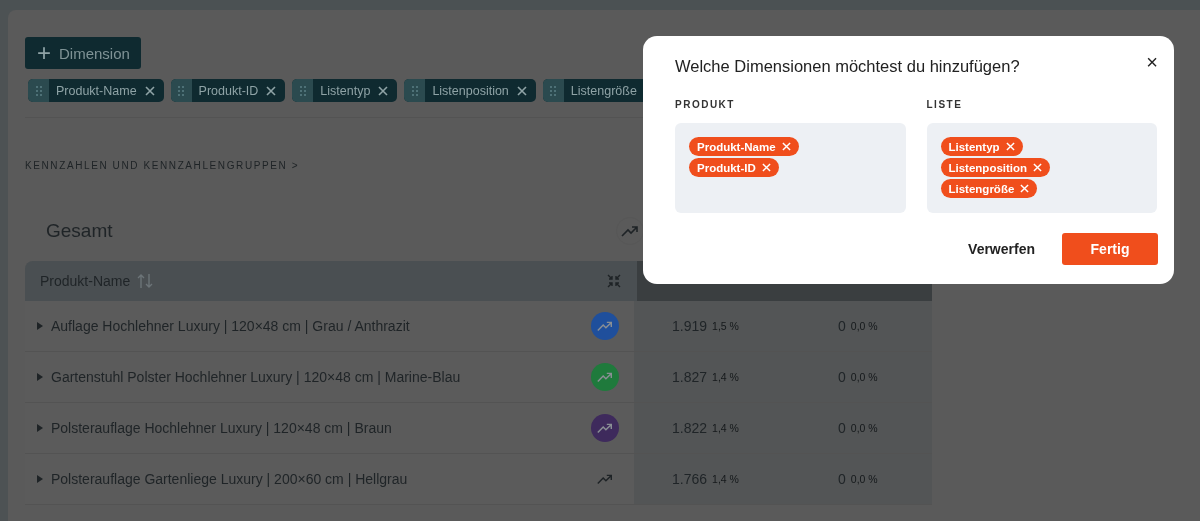 The height and width of the screenshot is (521, 1200). What do you see at coordinates (96, 90) in the screenshot?
I see `chip-label: Produkt-Name` at bounding box center [96, 90].